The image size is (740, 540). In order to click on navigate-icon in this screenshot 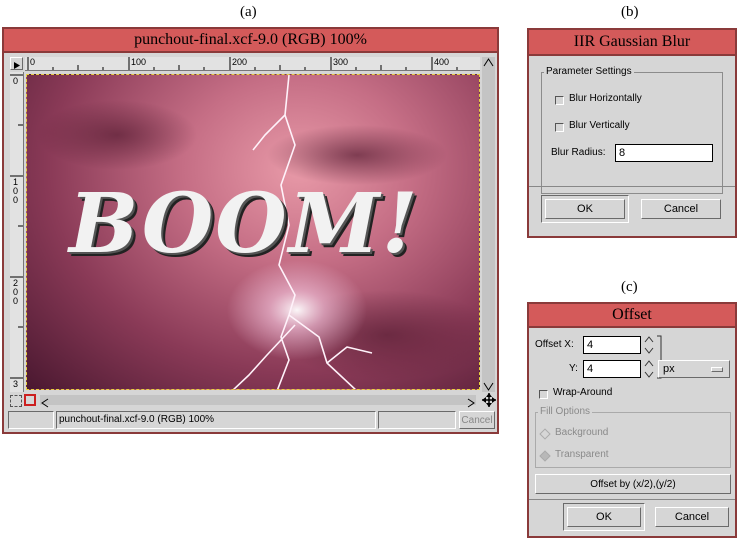, I will do `click(489, 400)`.